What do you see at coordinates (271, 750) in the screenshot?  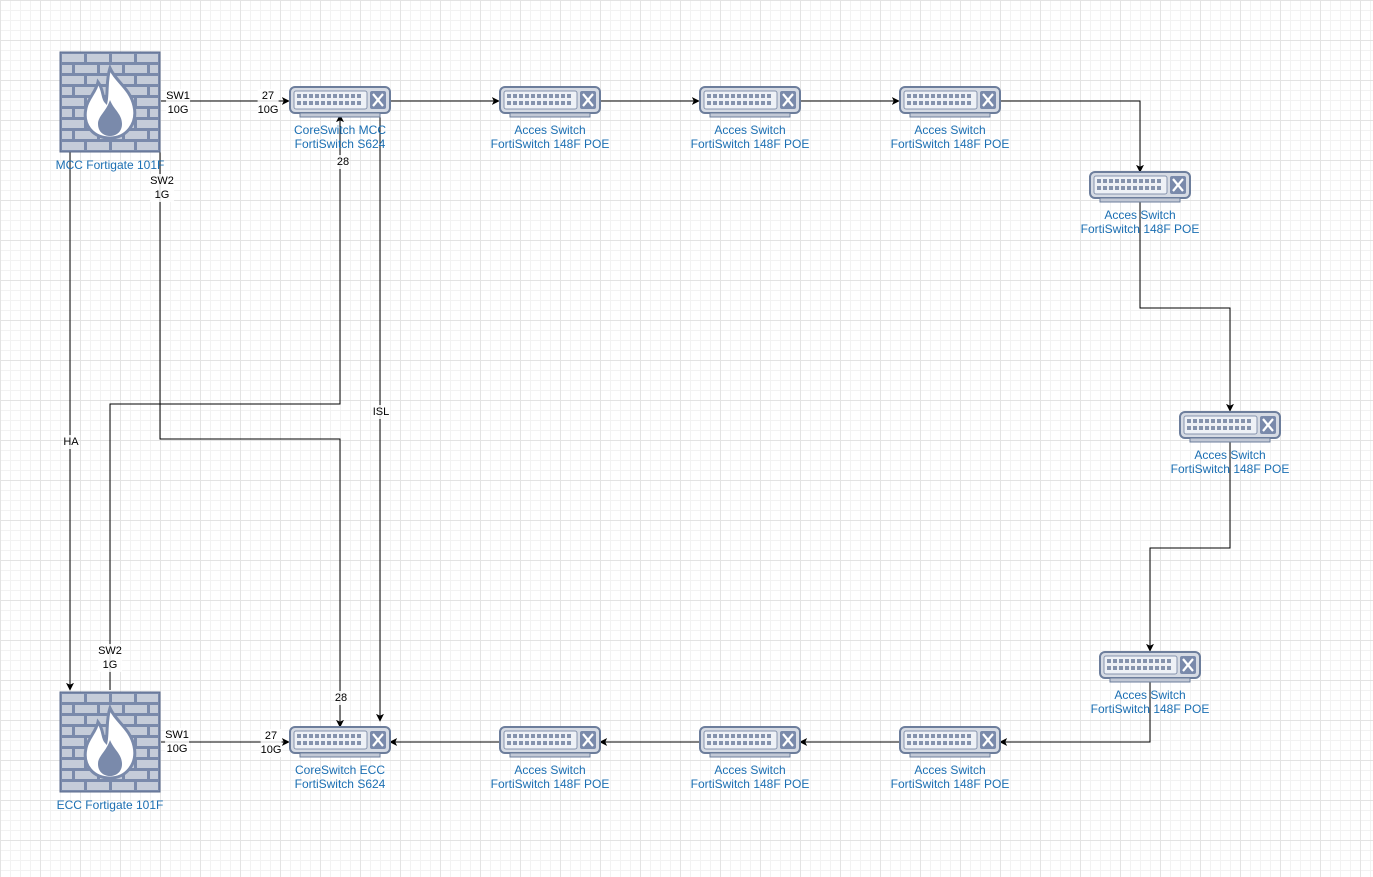 I see `edge-label-ecc-port27-speed: 10G` at bounding box center [271, 750].